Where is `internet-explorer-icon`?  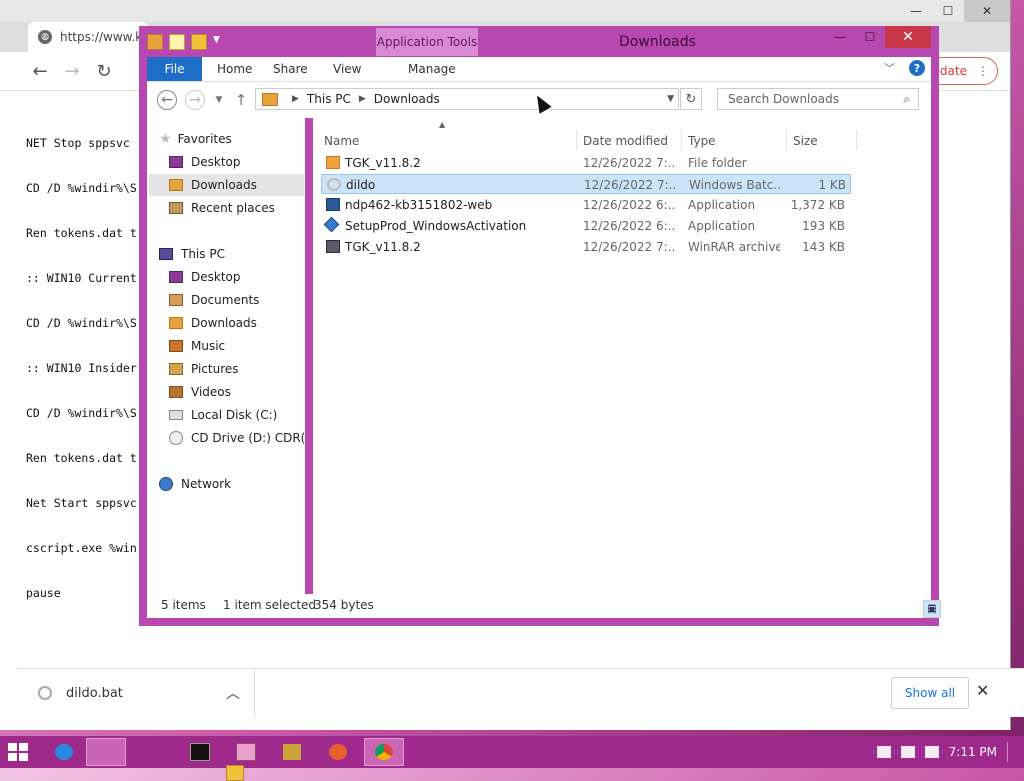
internet-explorer-icon is located at coordinates (64, 752).